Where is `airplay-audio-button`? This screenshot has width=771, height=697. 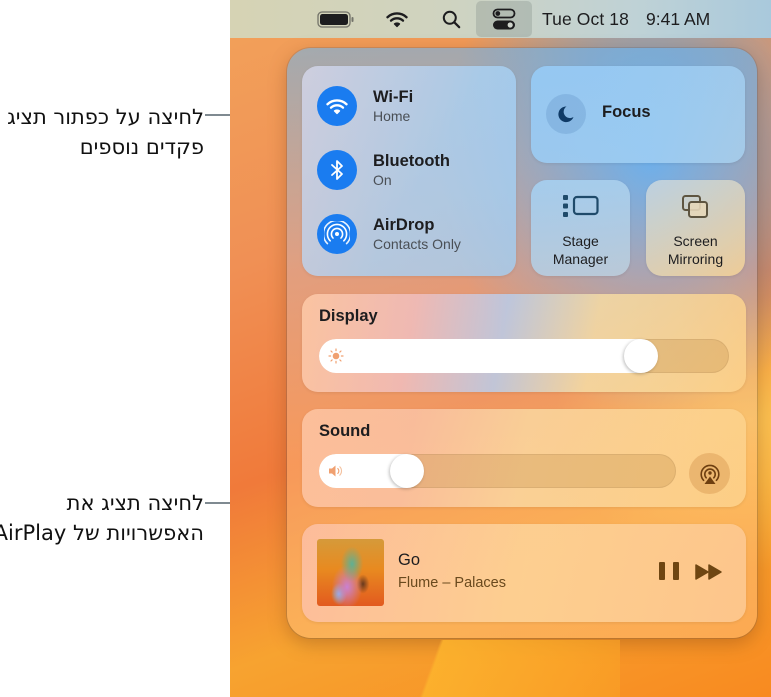 airplay-audio-button is located at coordinates (709, 473).